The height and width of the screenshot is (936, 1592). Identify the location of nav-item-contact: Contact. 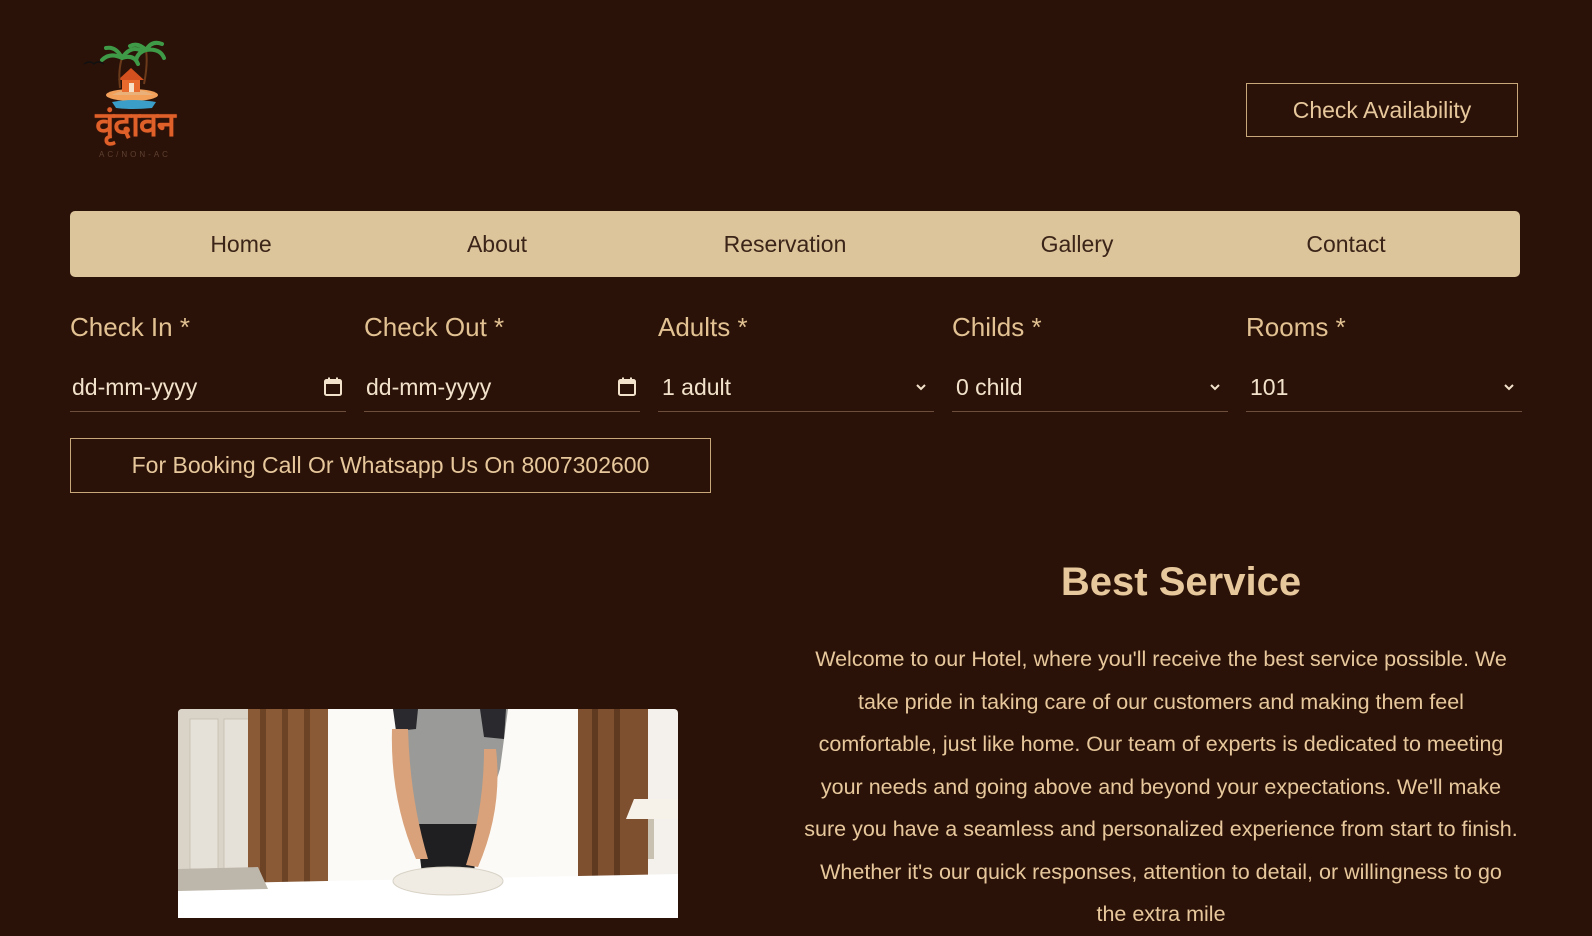
(1345, 244).